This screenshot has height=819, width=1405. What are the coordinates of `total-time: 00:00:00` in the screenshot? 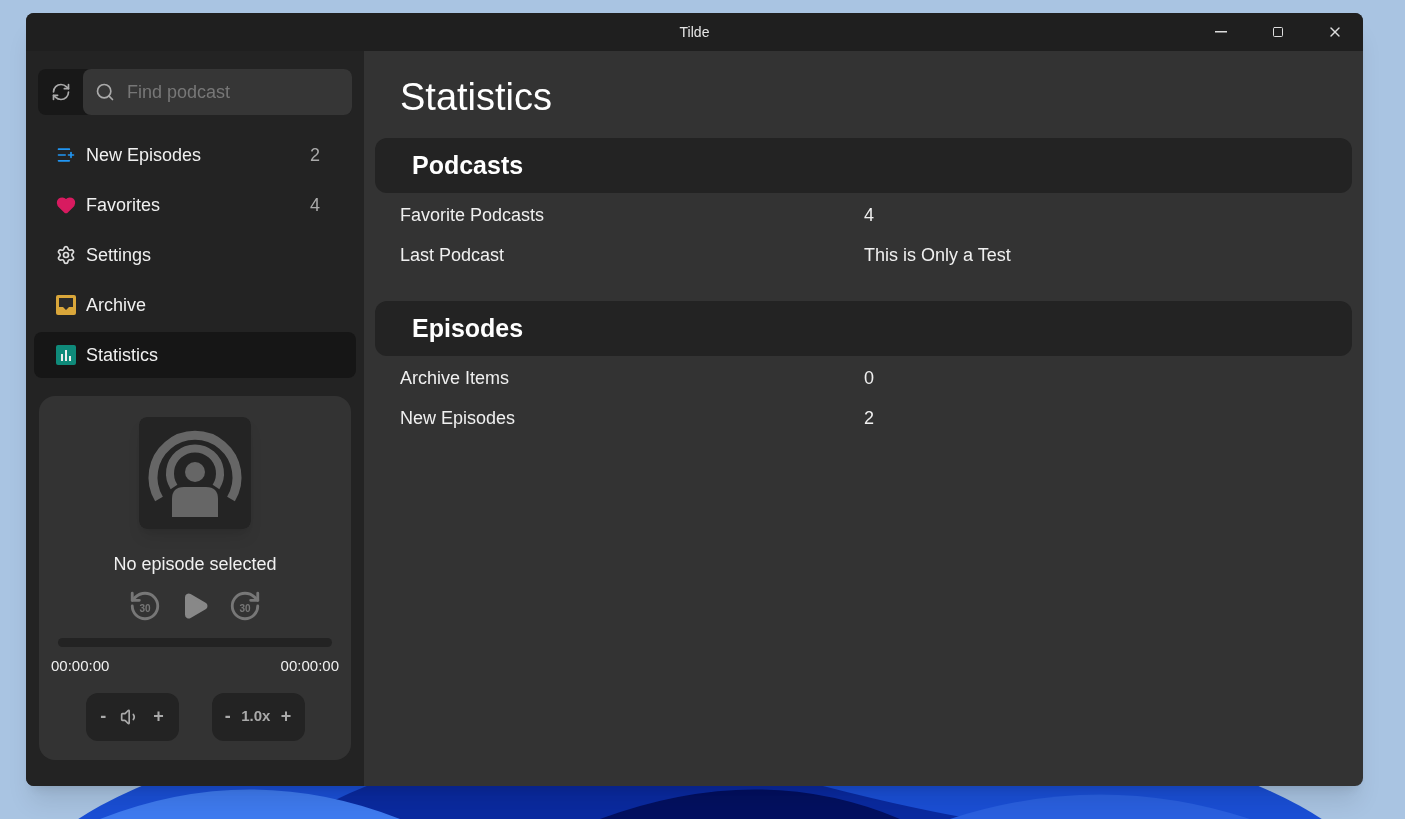 It's located at (309, 666).